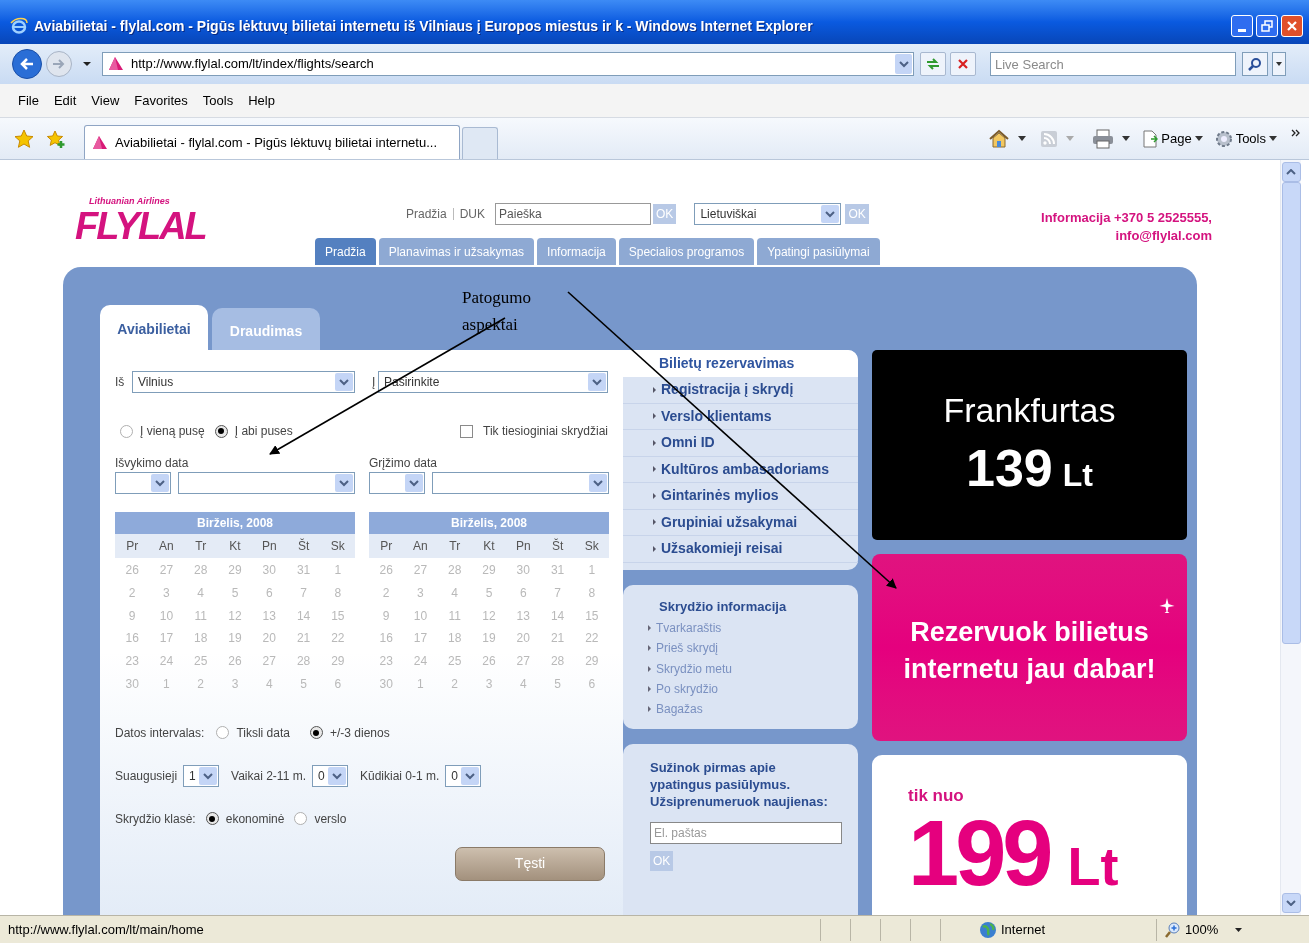 This screenshot has width=1309, height=943. I want to click on nav-tab: Ypatingi pasiūlymai, so click(818, 251).